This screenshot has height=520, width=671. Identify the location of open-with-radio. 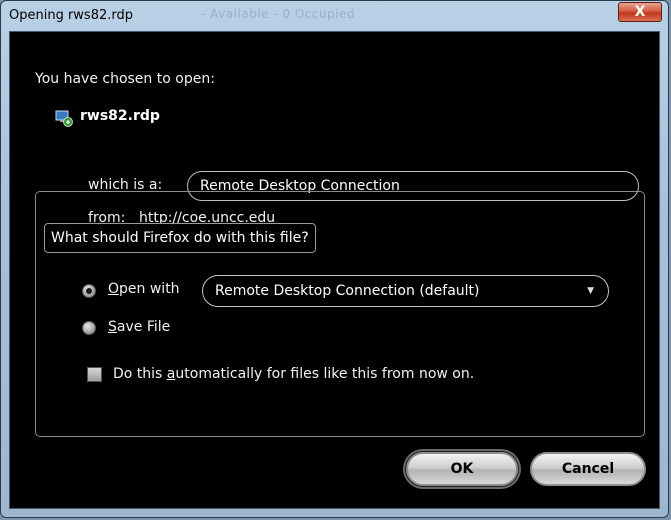
(89, 291).